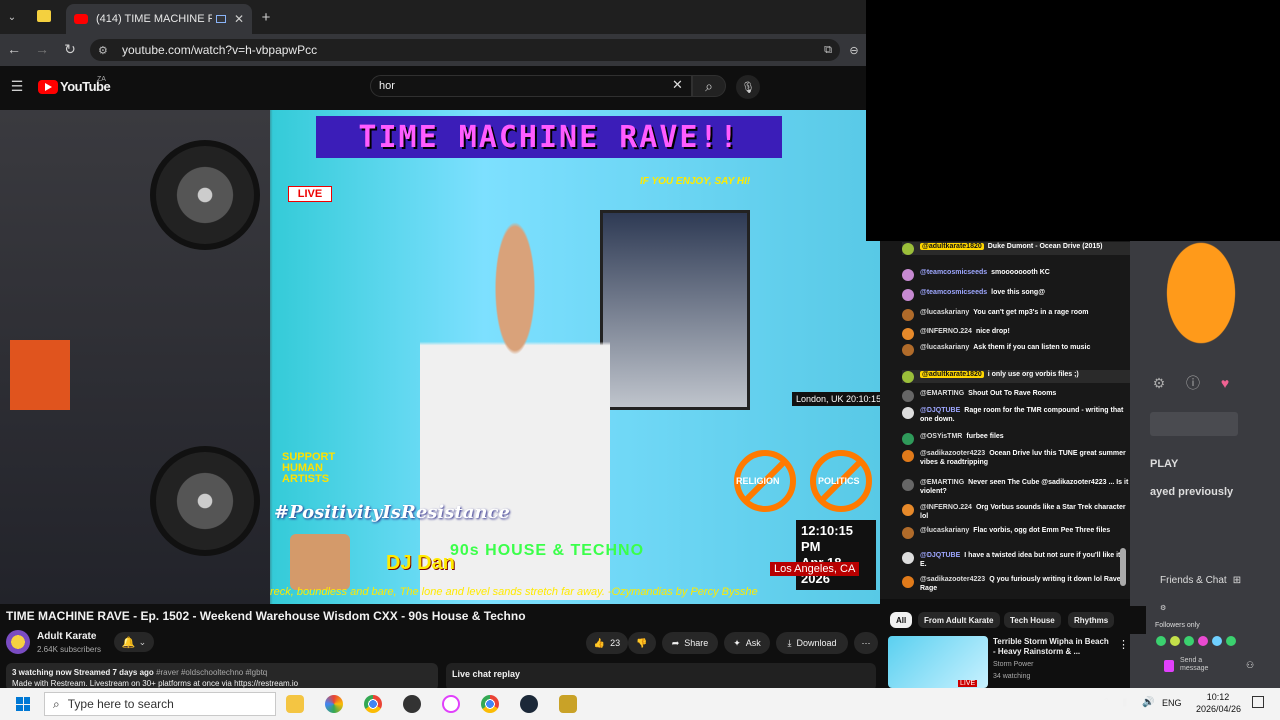 Image resolution: width=1280 pixels, height=720 pixels. Describe the element at coordinates (748, 87) in the screenshot. I see `voice-search-button: 🎙` at that location.